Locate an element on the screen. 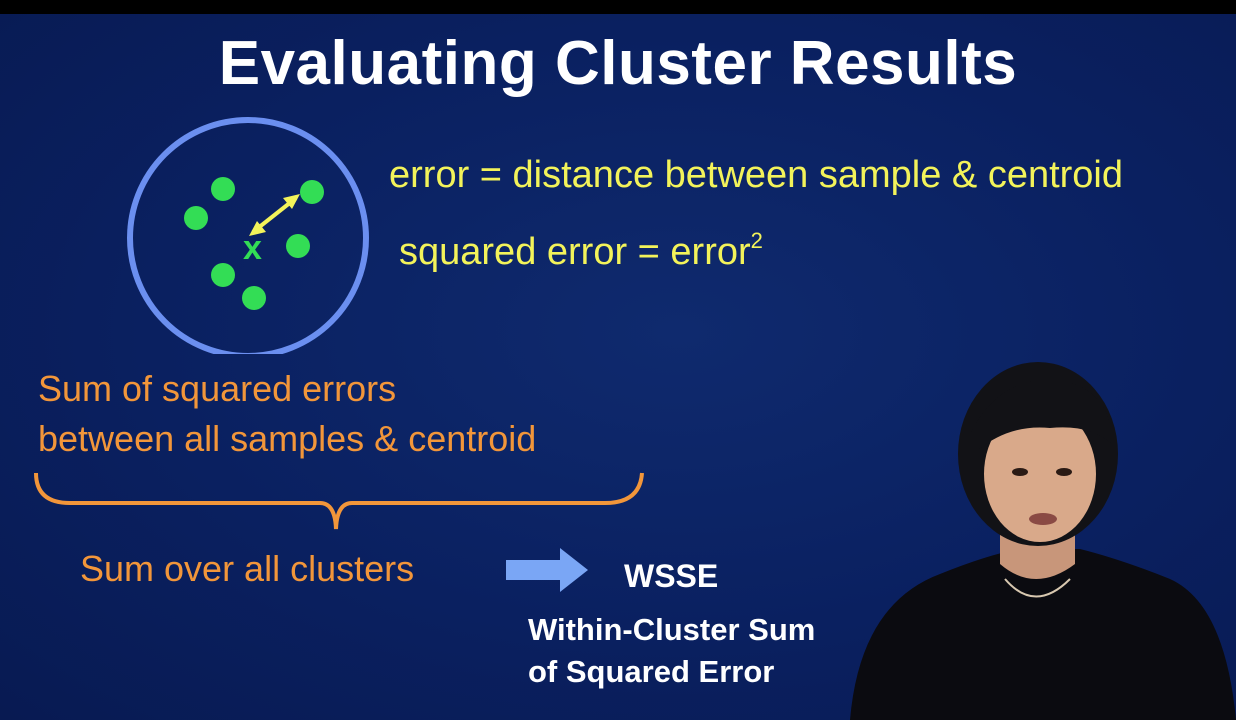  squared-error-superscript: 2 is located at coordinates (756, 240).